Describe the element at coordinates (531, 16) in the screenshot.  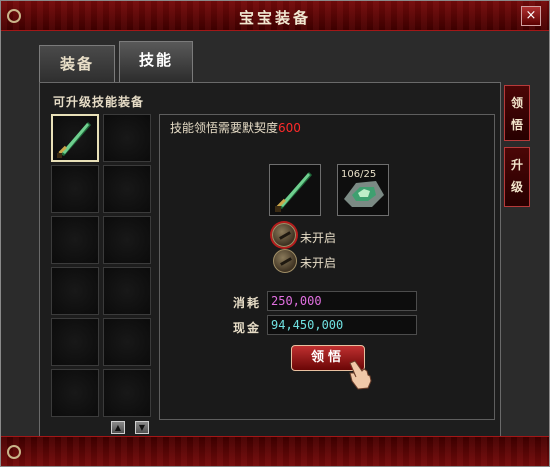
I see `close-button: ×` at that location.